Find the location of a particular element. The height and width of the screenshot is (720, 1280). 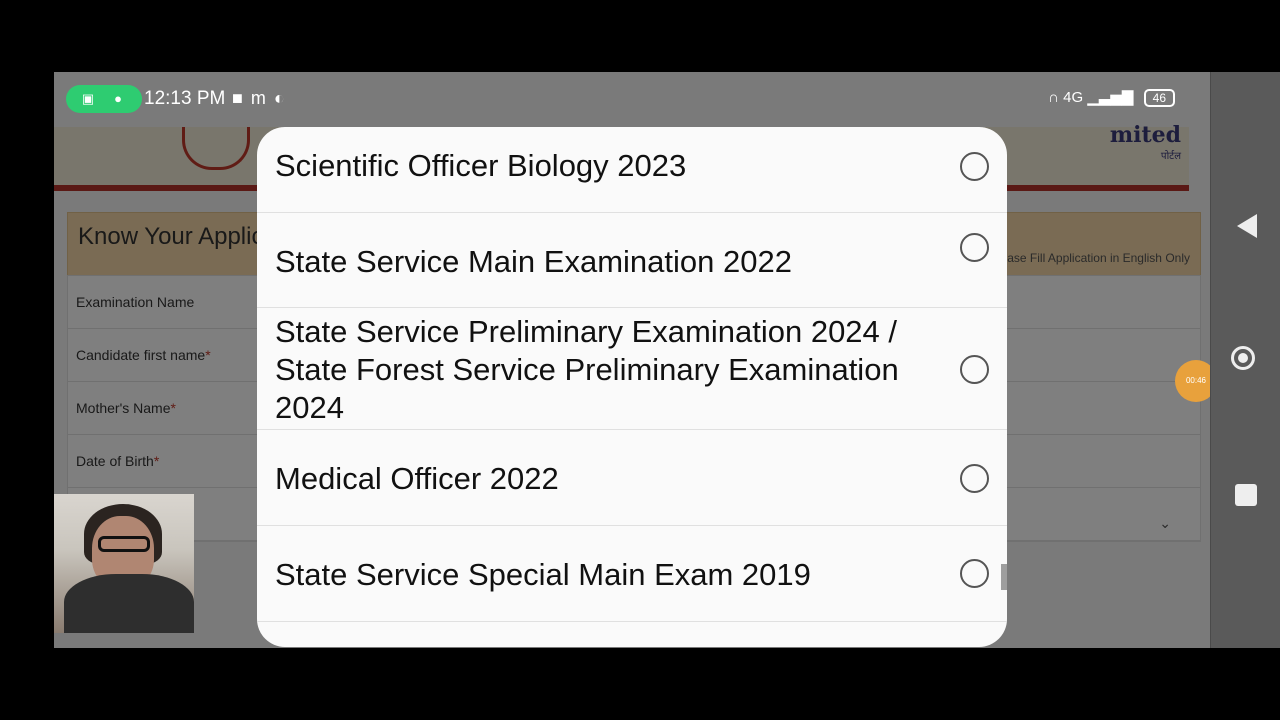

navigation-bar is located at coordinates (1245, 360).